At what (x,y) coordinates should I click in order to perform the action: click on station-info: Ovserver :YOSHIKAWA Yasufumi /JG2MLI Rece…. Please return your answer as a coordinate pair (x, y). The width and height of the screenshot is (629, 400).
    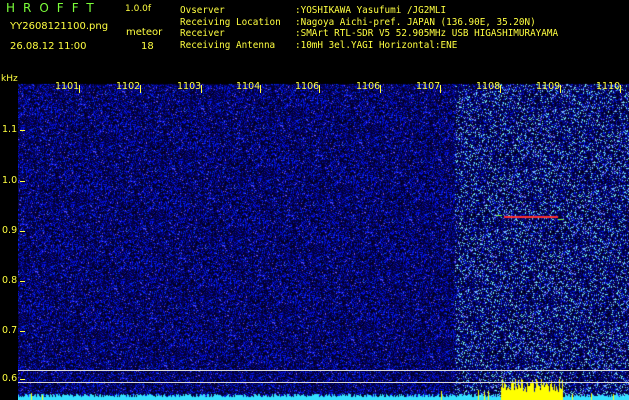
    Looking at the image, I should click on (369, 28).